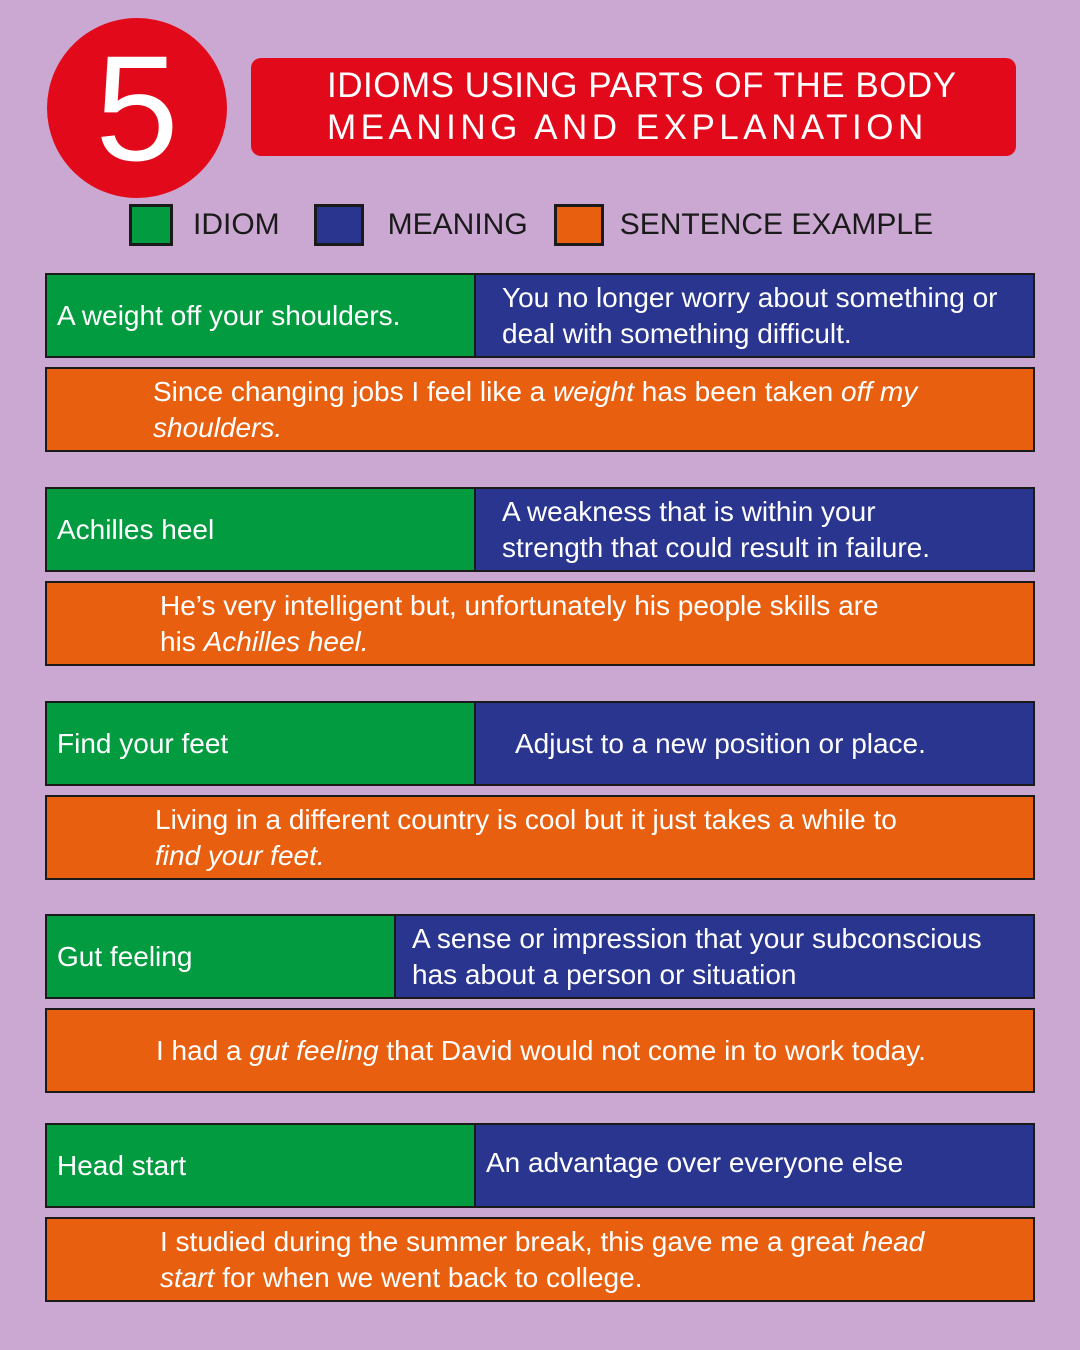 This screenshot has width=1080, height=1350. What do you see at coordinates (236, 224) in the screenshot?
I see `legend-label-idiom: IDIOM` at bounding box center [236, 224].